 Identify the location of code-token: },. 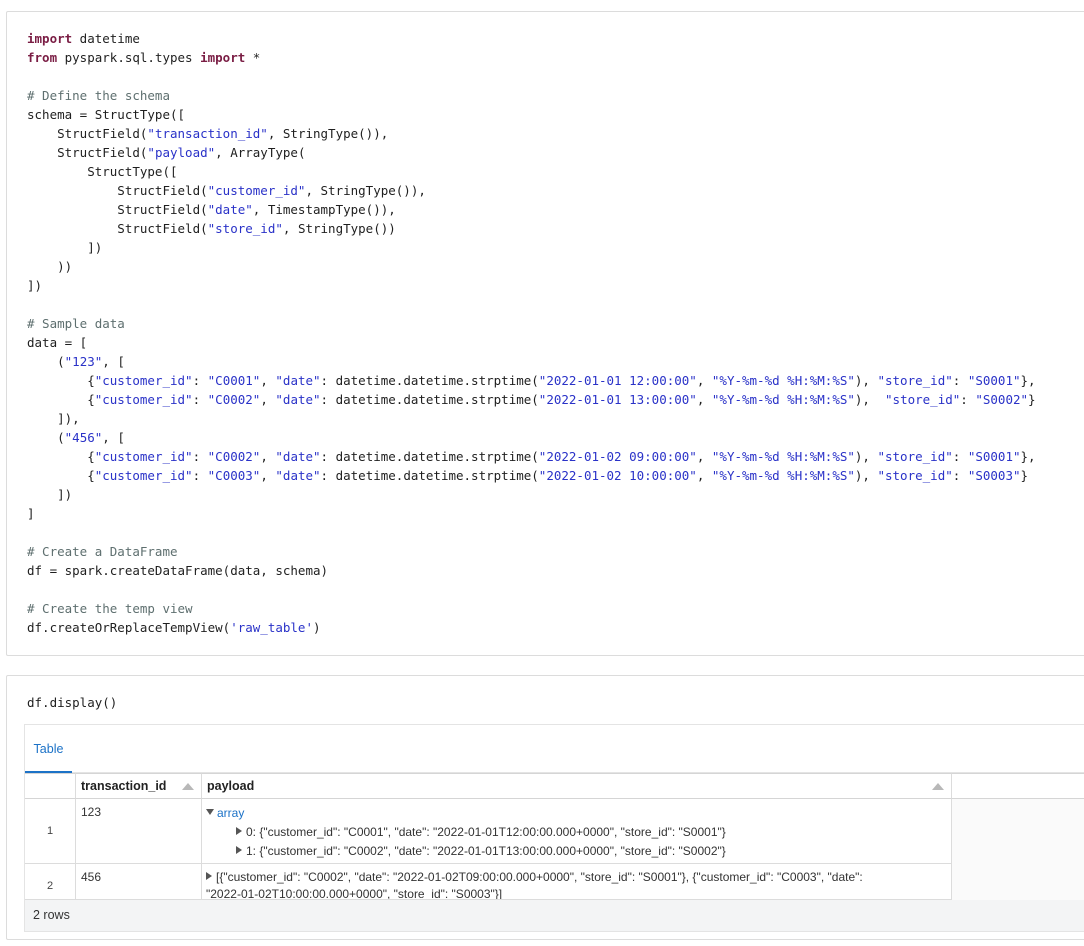
(1028, 456).